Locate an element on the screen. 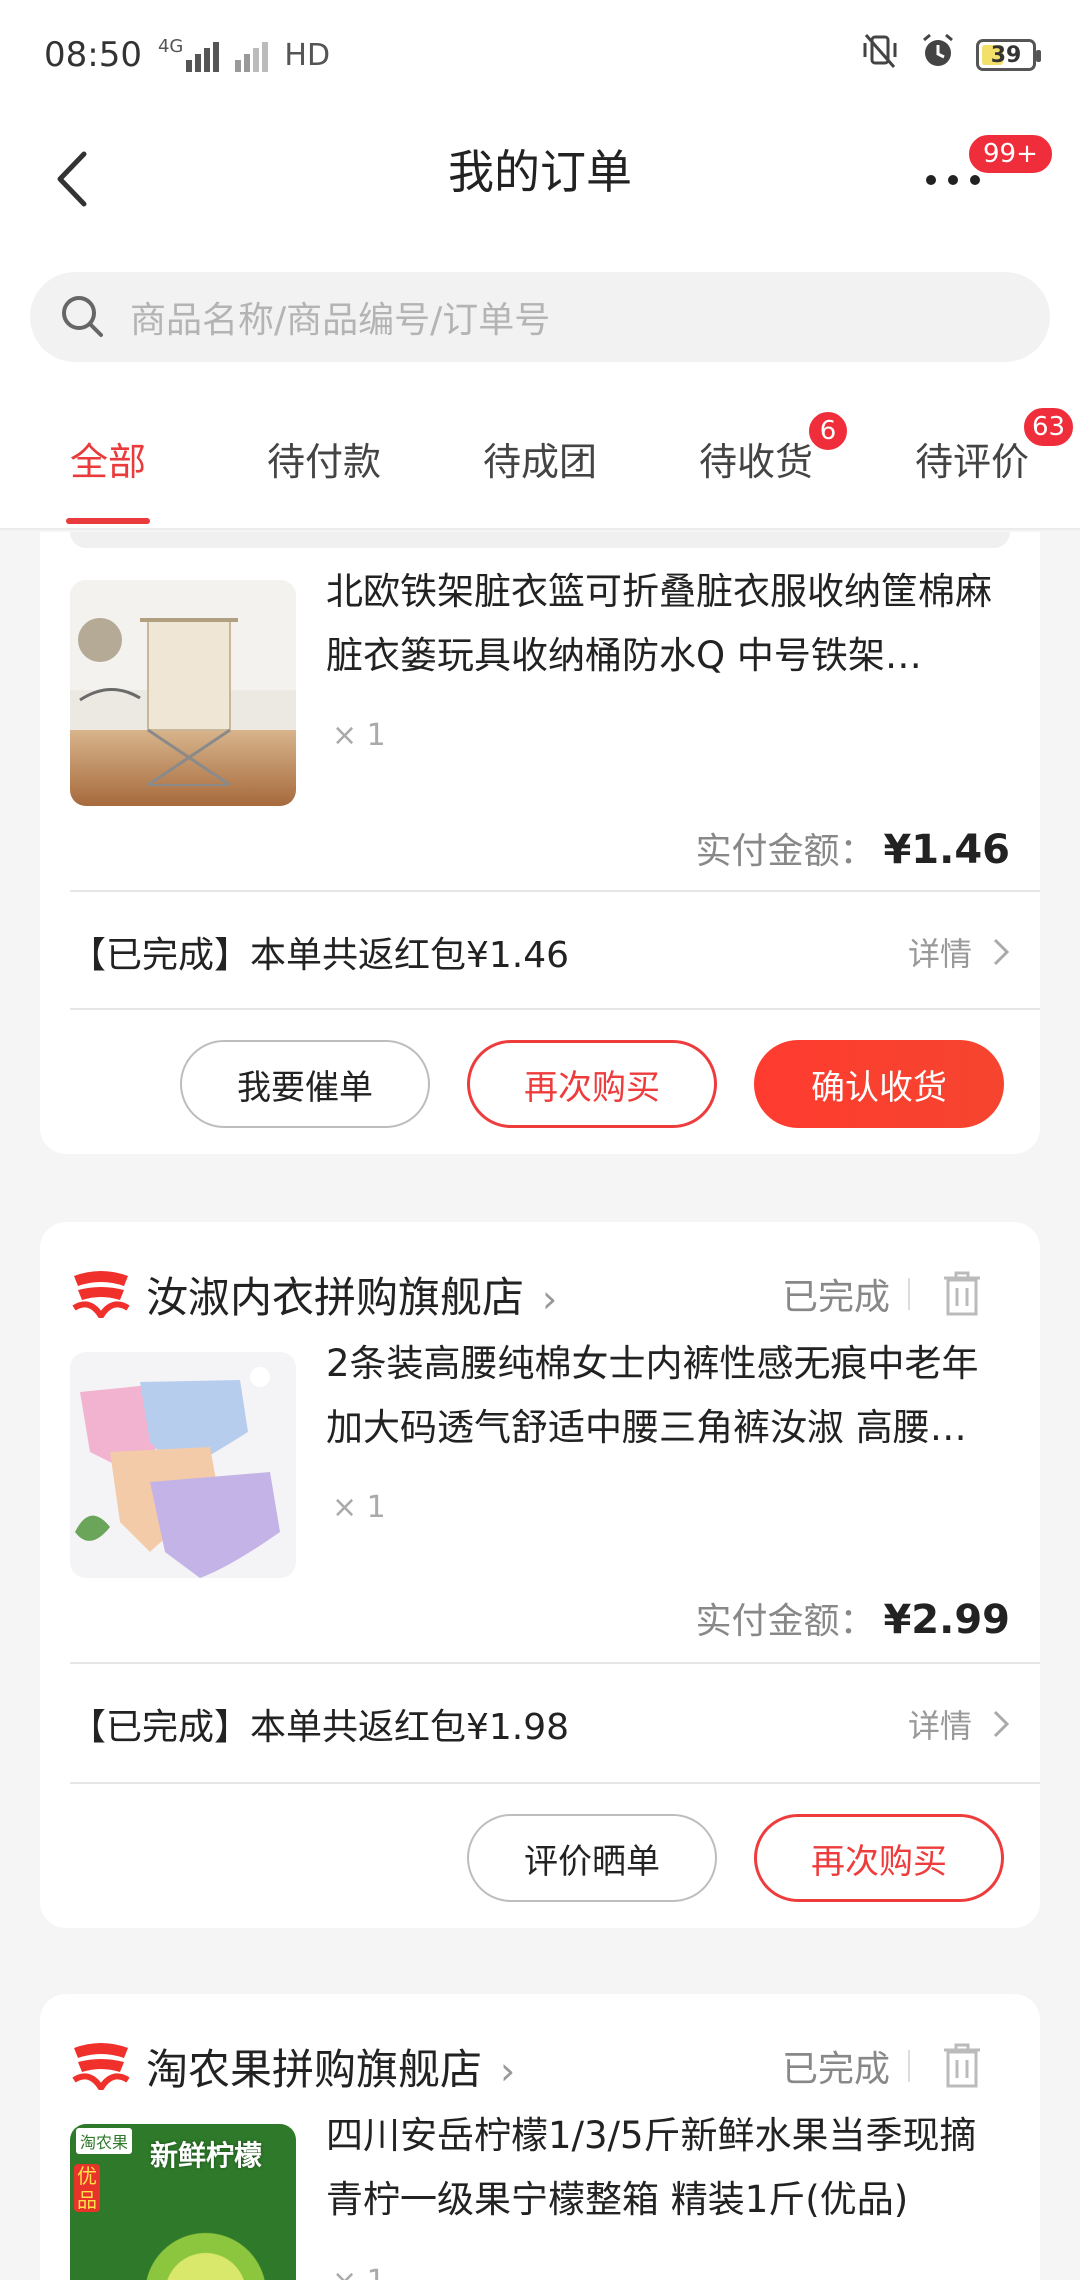 This screenshot has width=1080, height=2280. tab-label: 全部 is located at coordinates (107, 461).